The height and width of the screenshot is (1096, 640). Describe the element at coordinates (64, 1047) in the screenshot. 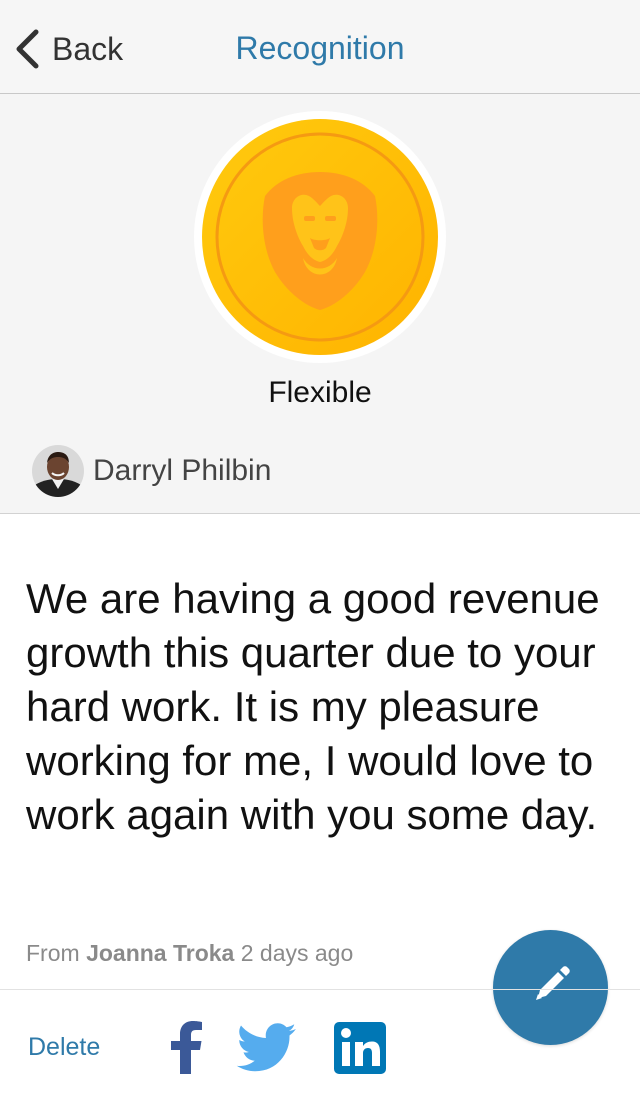

I see `delete-button: Delete` at that location.